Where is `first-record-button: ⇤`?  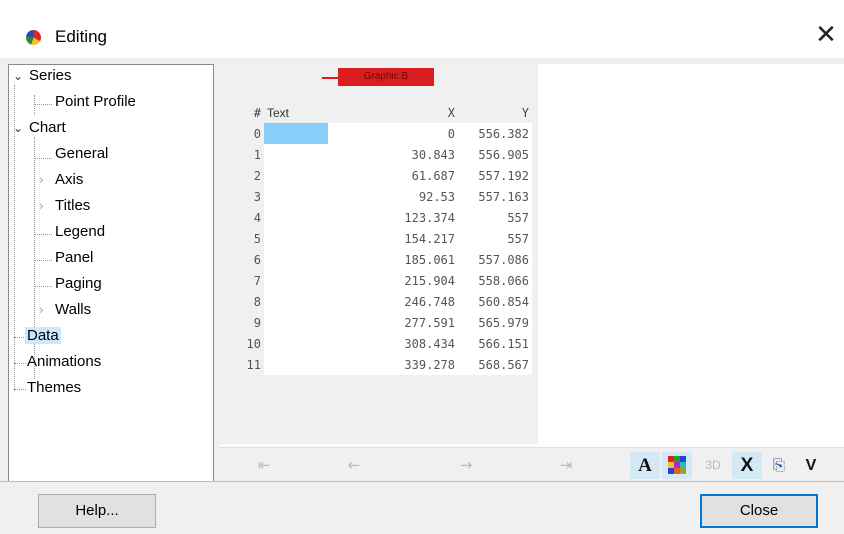
first-record-button: ⇤ is located at coordinates (264, 465).